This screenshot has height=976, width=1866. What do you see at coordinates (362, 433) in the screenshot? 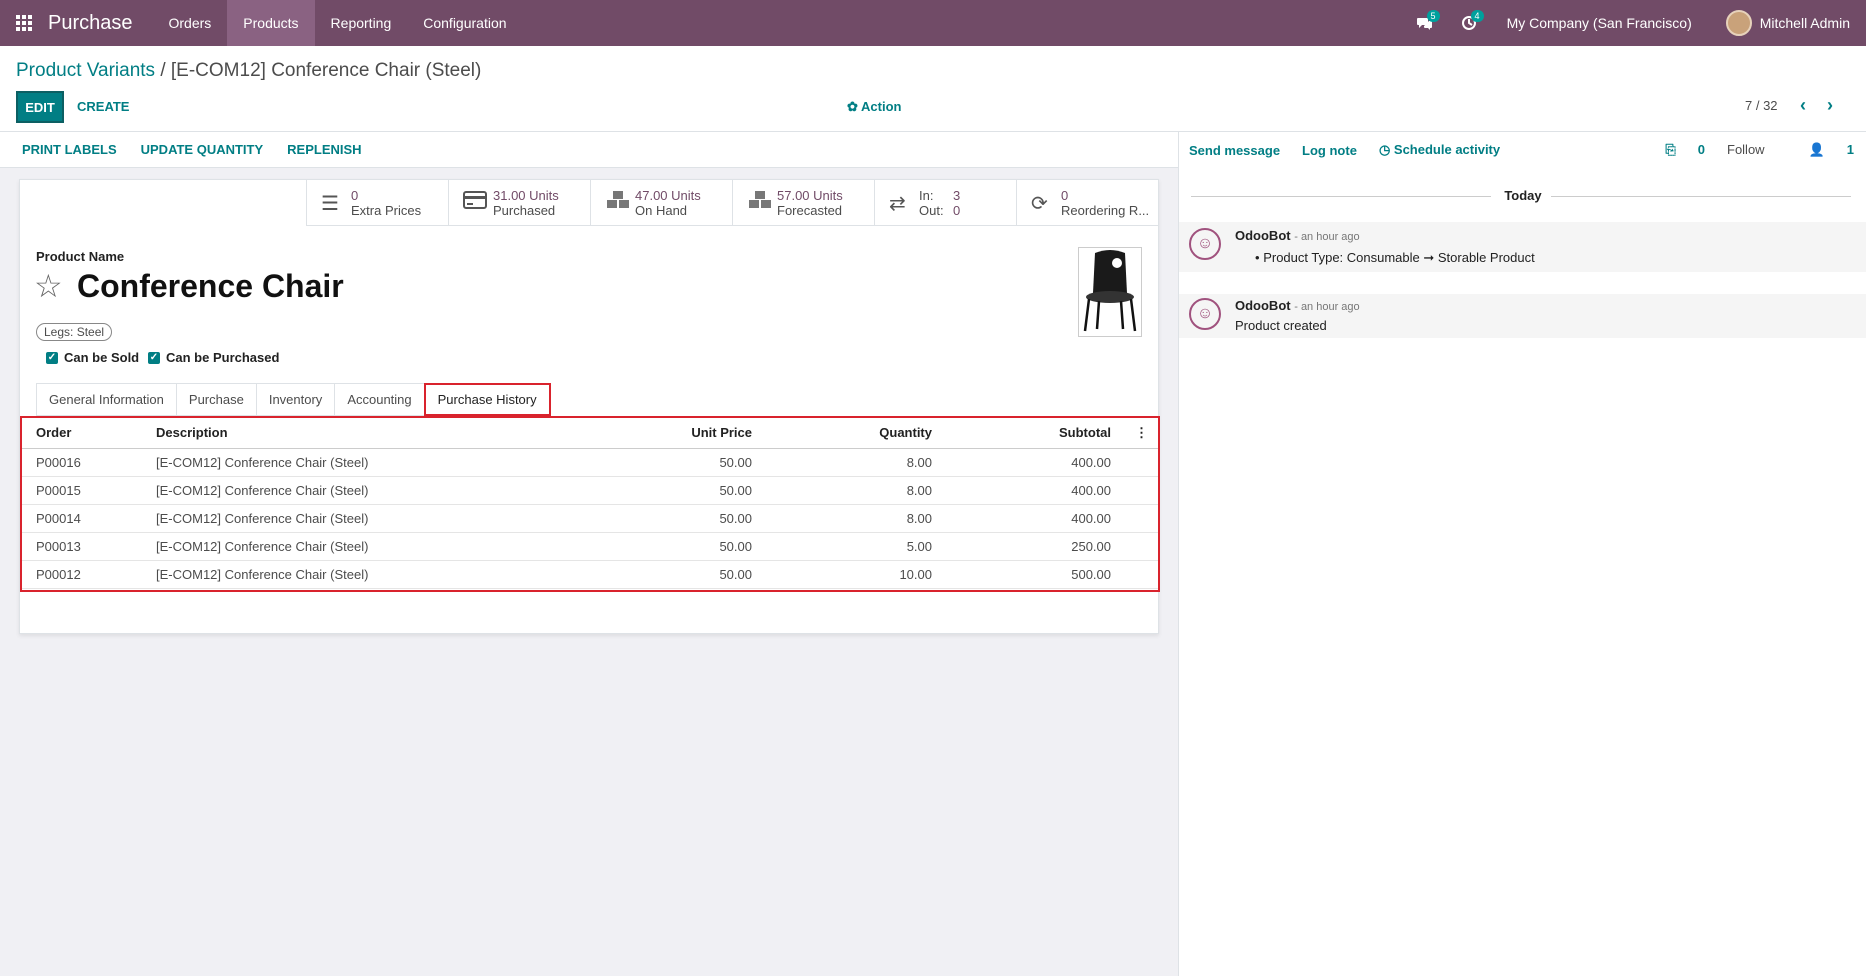
I see `column-description: Description` at bounding box center [362, 433].